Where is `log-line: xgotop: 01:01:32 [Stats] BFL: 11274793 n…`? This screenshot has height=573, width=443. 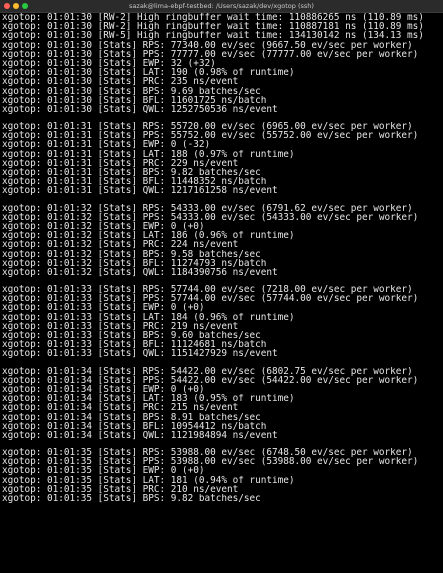
log-line: xgotop: 01:01:32 [Stats] BFL: 11274793 n… is located at coordinates (134, 263).